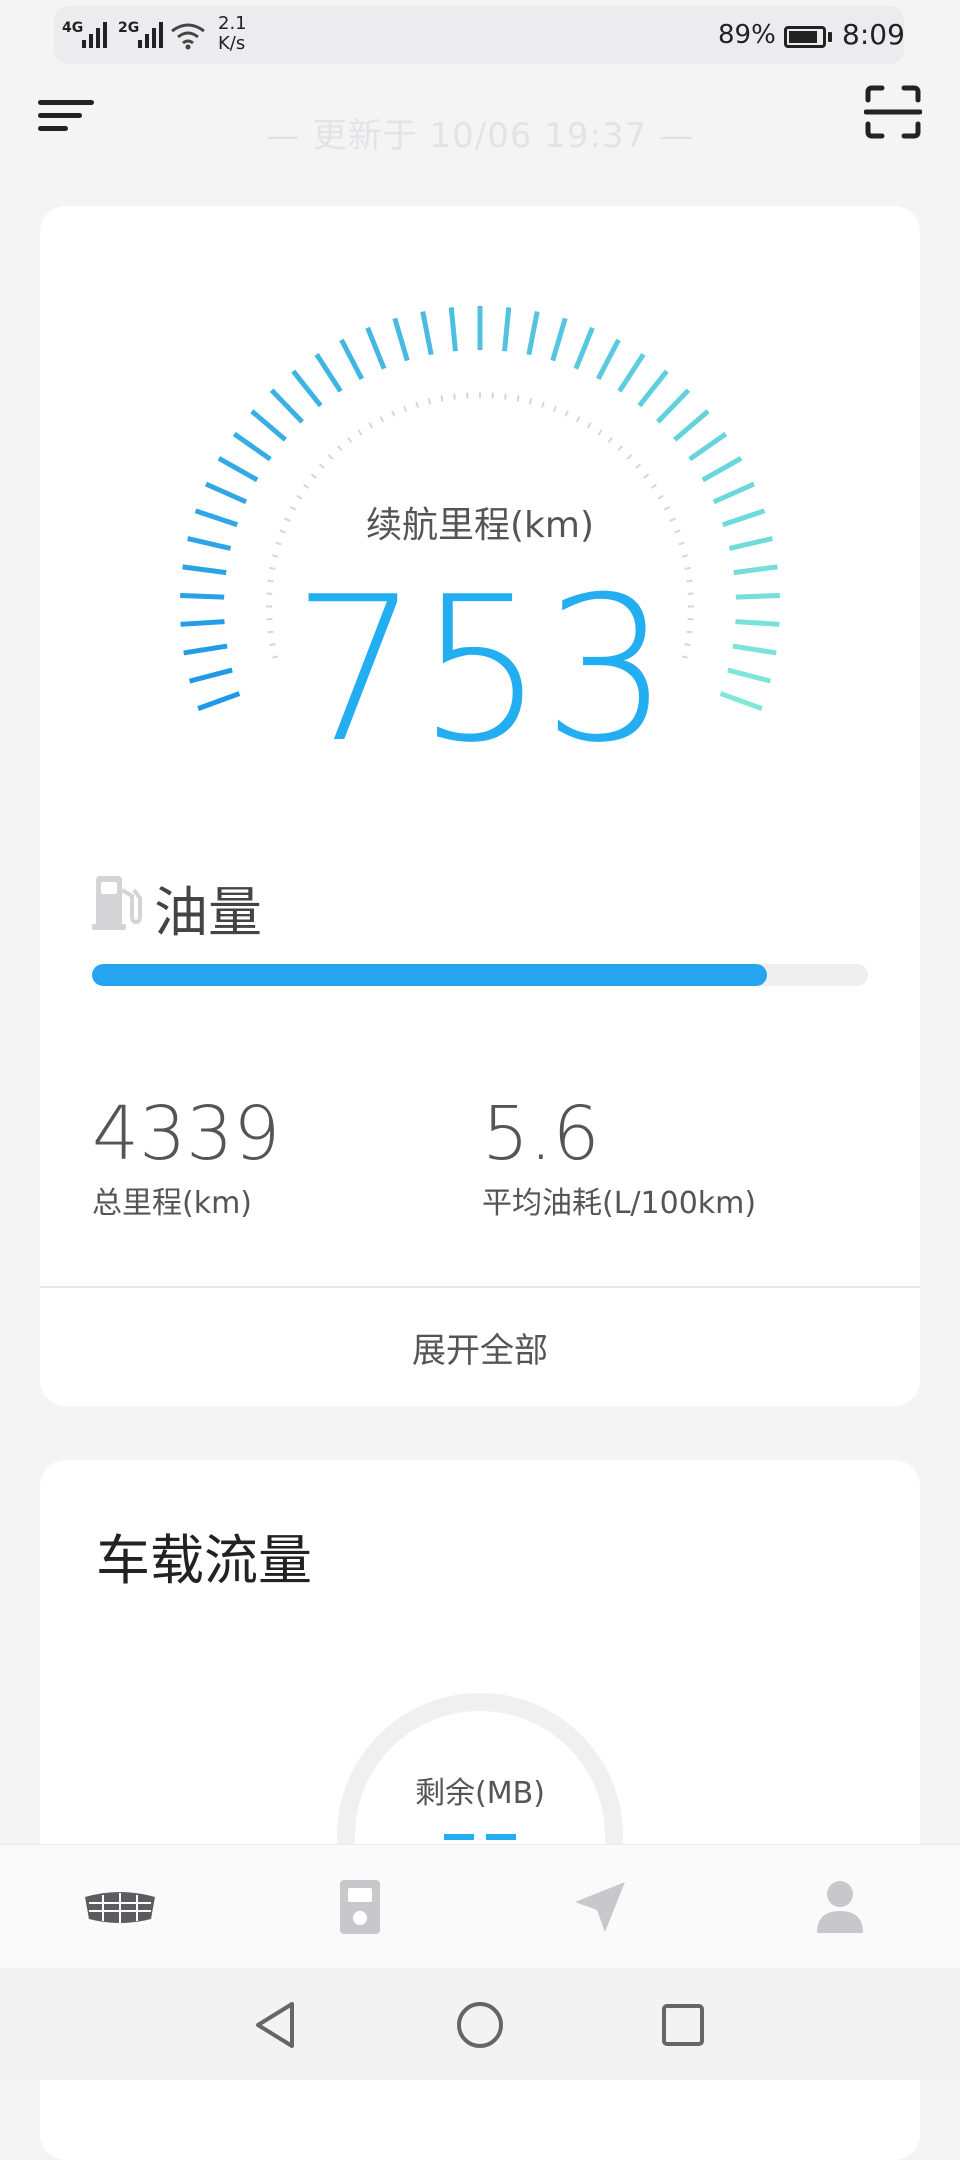 The height and width of the screenshot is (2160, 960). Describe the element at coordinates (480, 132) in the screenshot. I see `update-time-text: — 更新于 10/06 19:37 —` at that location.